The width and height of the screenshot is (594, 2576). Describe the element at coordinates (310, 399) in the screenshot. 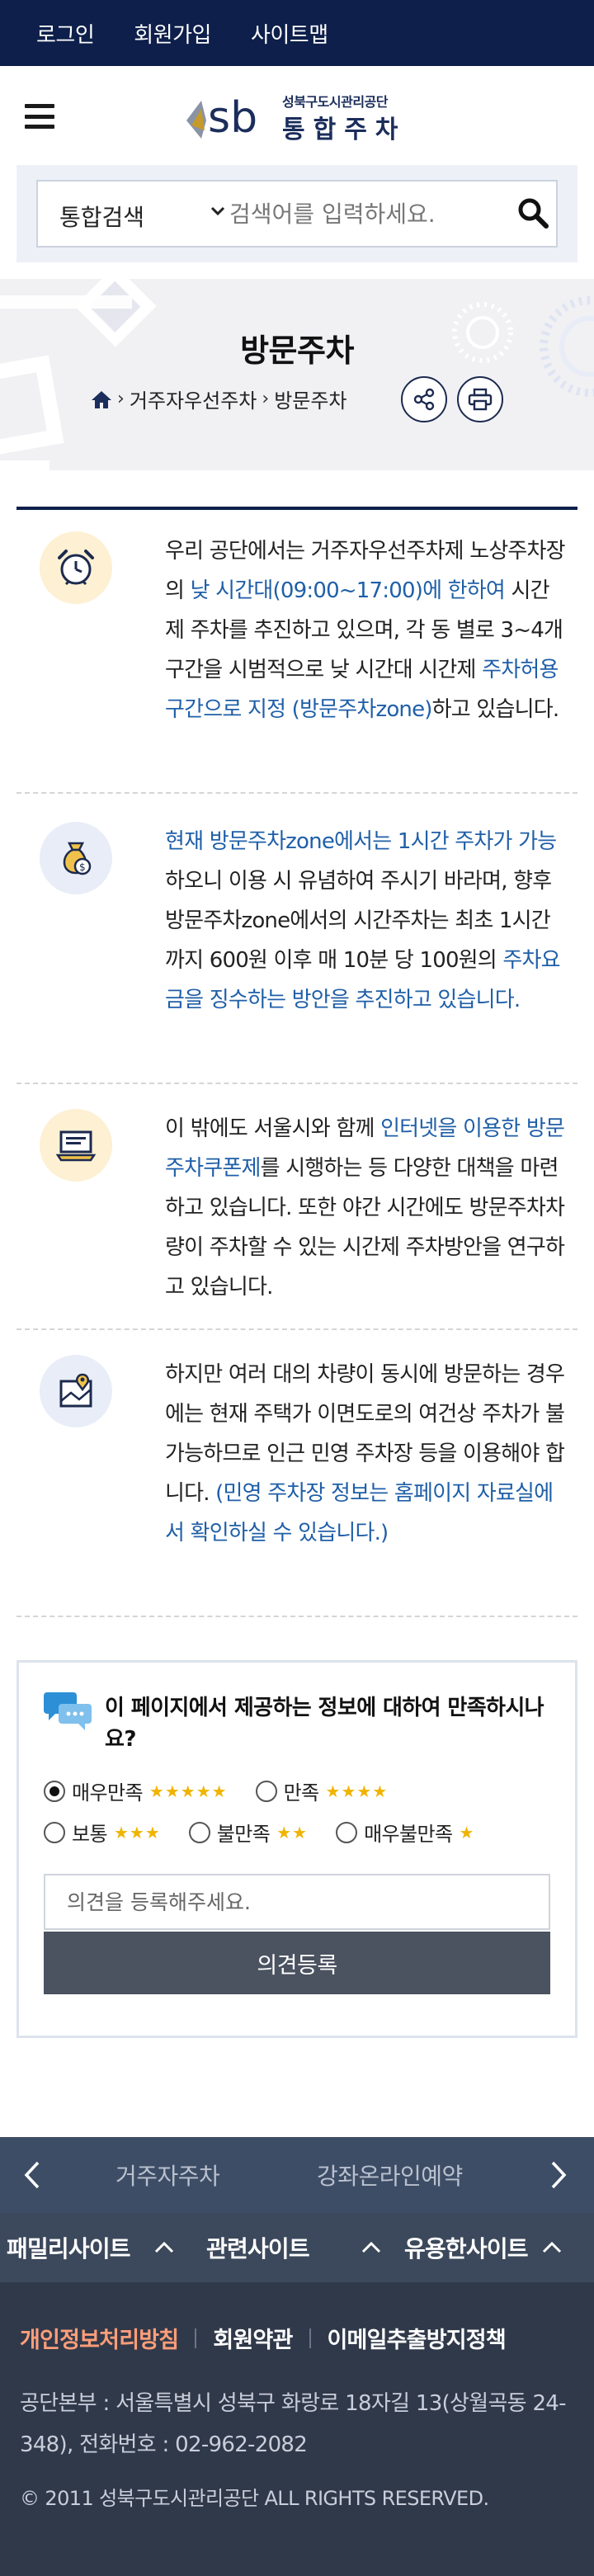

I see `breadcrumb-item: 방문주차` at that location.